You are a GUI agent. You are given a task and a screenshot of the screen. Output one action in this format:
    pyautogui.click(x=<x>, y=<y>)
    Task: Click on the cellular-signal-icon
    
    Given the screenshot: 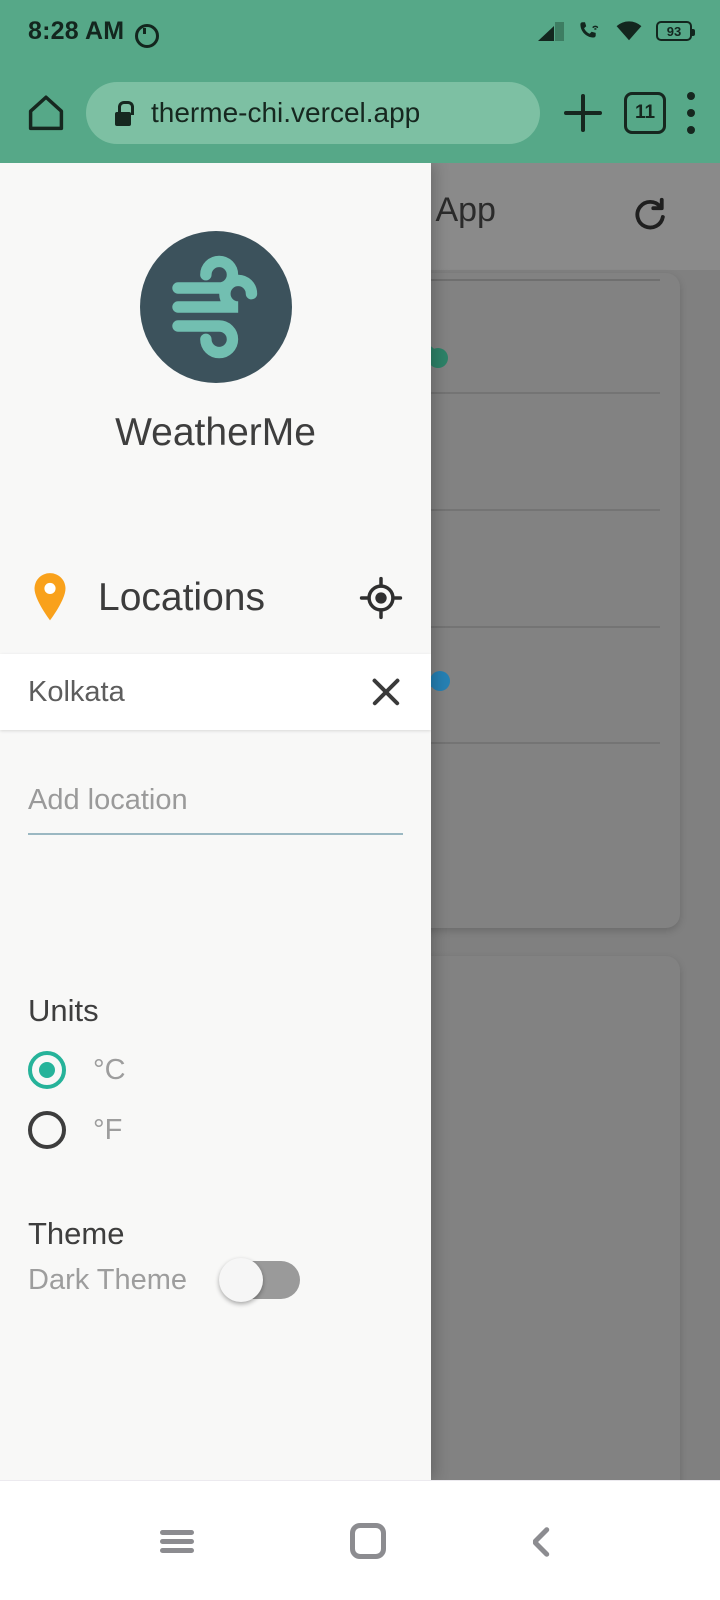 What is the action you would take?
    pyautogui.click(x=551, y=31)
    